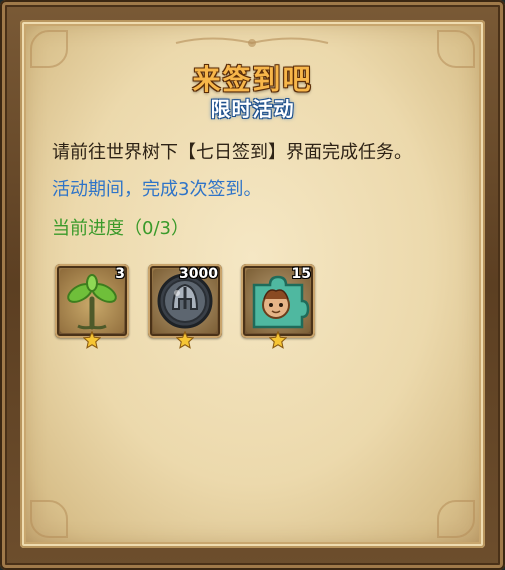  I want to click on reward-slot: 3000, so click(185, 306).